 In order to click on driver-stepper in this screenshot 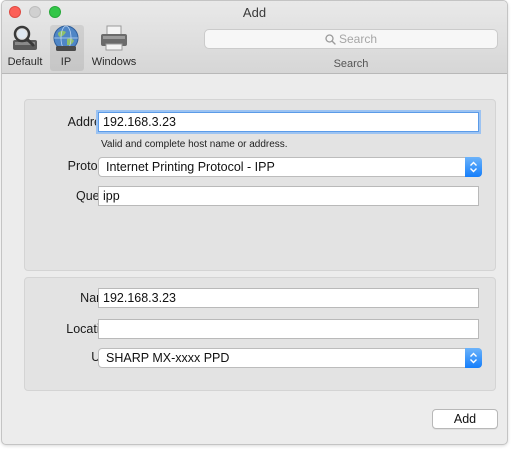, I will do `click(473, 358)`.